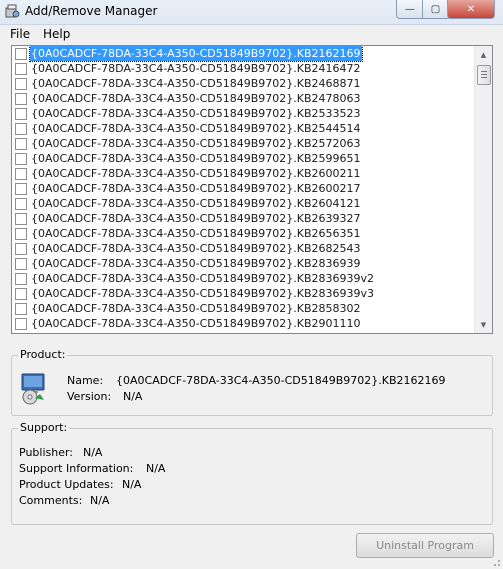 The image size is (503, 569). Describe the element at coordinates (425, 545) in the screenshot. I see `uninstall-program-button: Uninstall Program` at that location.